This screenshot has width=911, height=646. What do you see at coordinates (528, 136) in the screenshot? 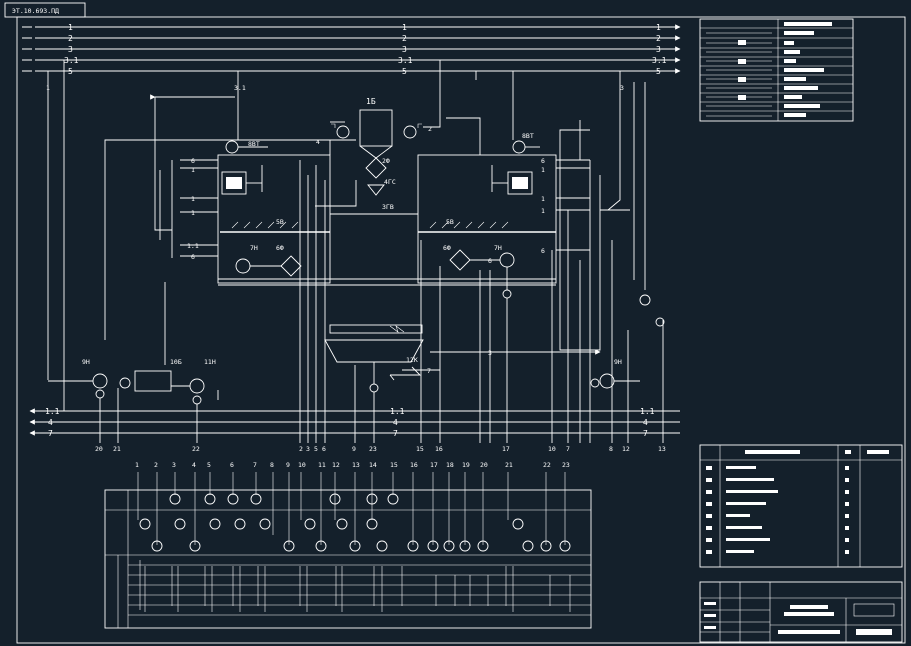
I see `fan-8vt-right-label: 8ВТ` at bounding box center [528, 136].